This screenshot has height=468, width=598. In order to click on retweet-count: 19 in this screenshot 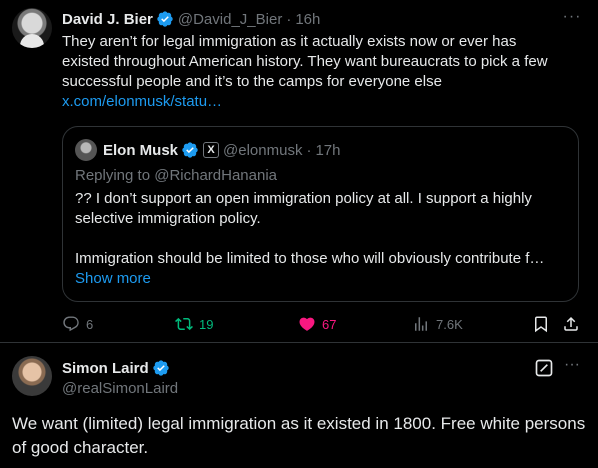, I will do `click(206, 324)`.